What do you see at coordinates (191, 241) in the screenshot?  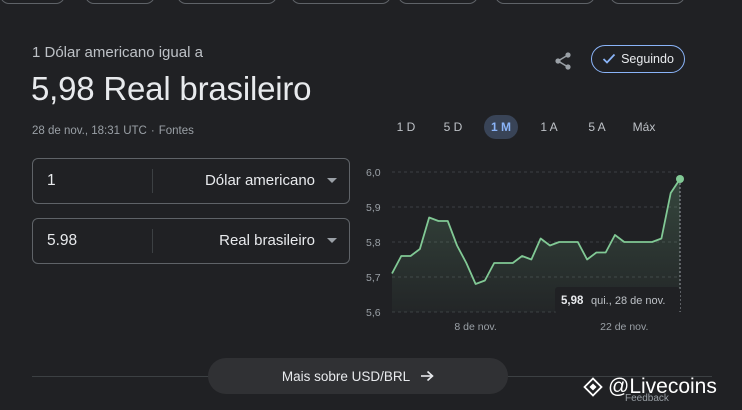 I see `to-currency-row: 5.98 Real brasileiro` at bounding box center [191, 241].